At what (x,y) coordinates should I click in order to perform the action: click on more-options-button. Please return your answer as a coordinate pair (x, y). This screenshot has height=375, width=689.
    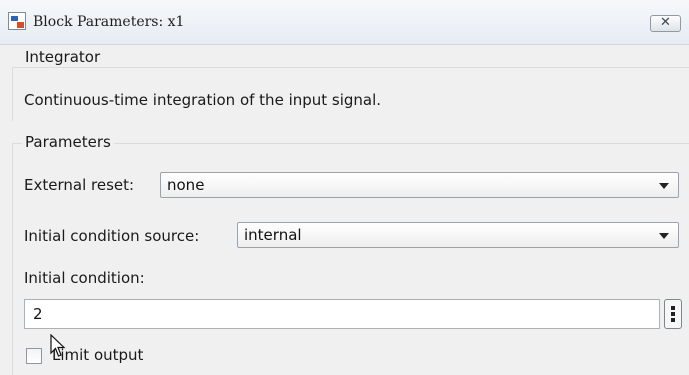
    Looking at the image, I should click on (673, 314).